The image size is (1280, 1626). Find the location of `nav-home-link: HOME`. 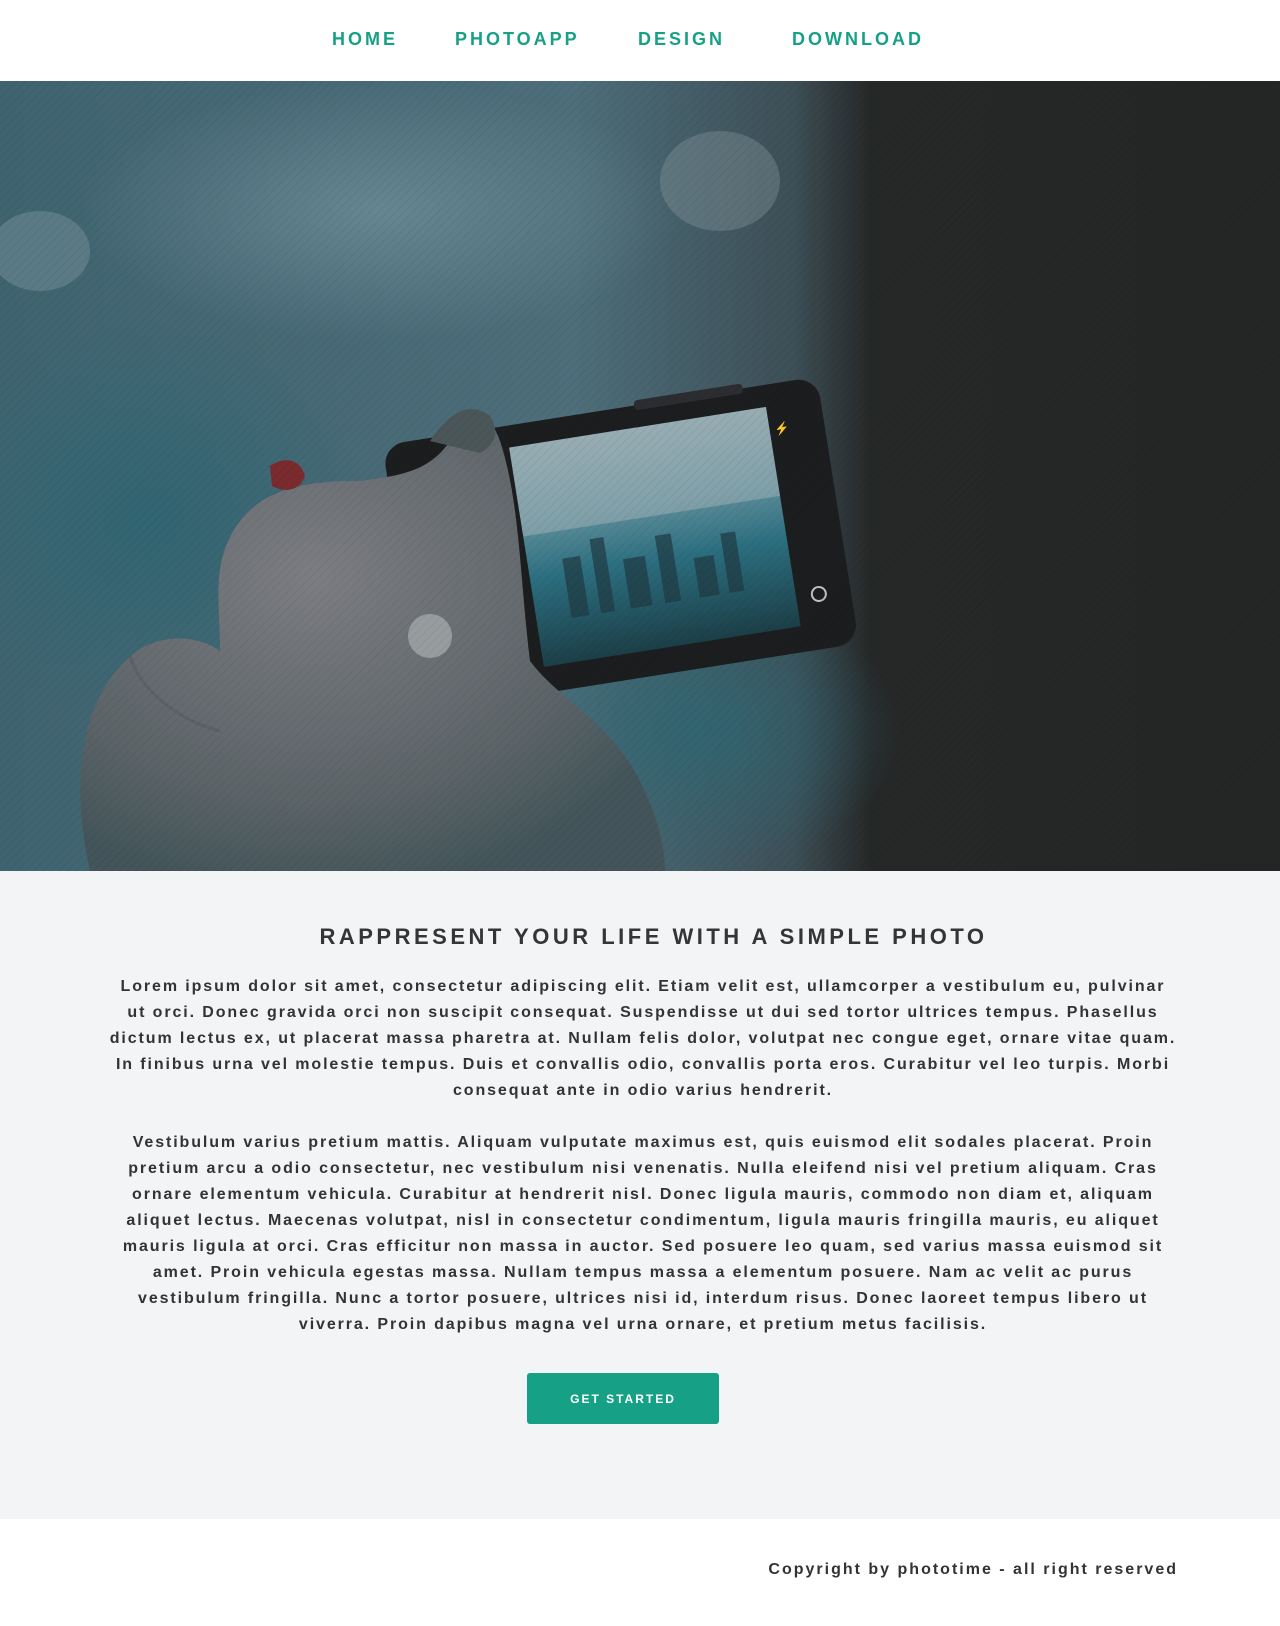

nav-home-link: HOME is located at coordinates (365, 39).